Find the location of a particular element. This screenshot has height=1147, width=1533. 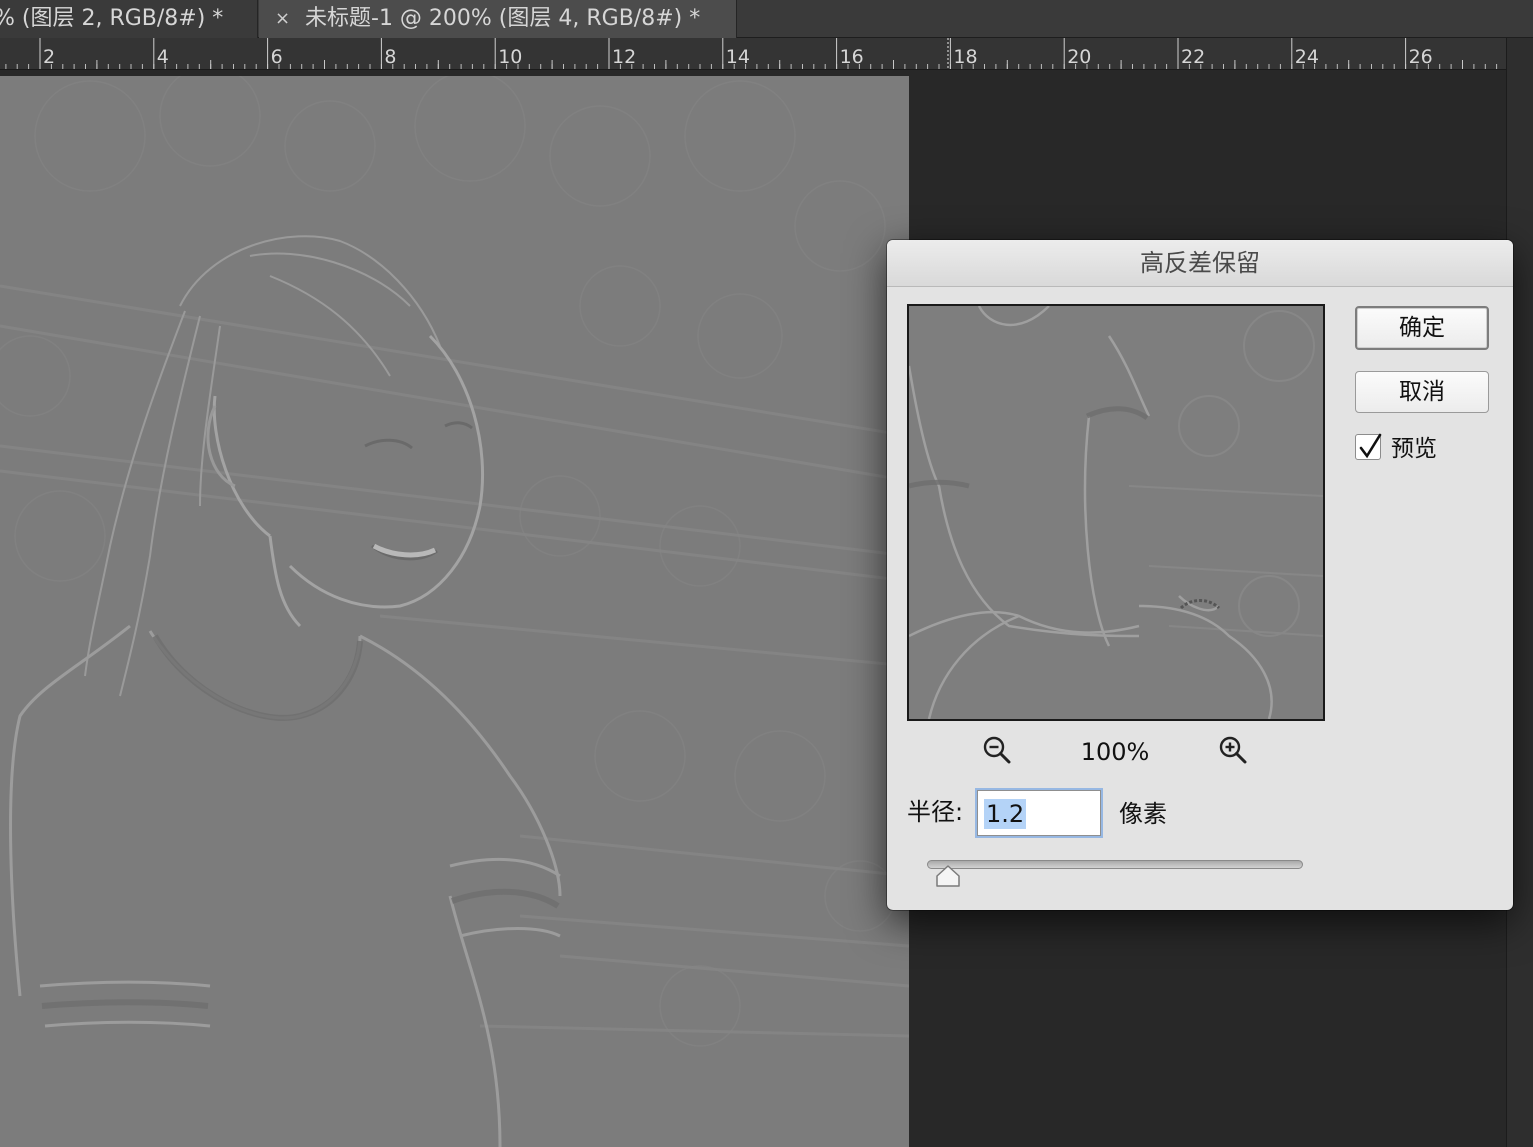

preview-label: 预览 is located at coordinates (1414, 449).